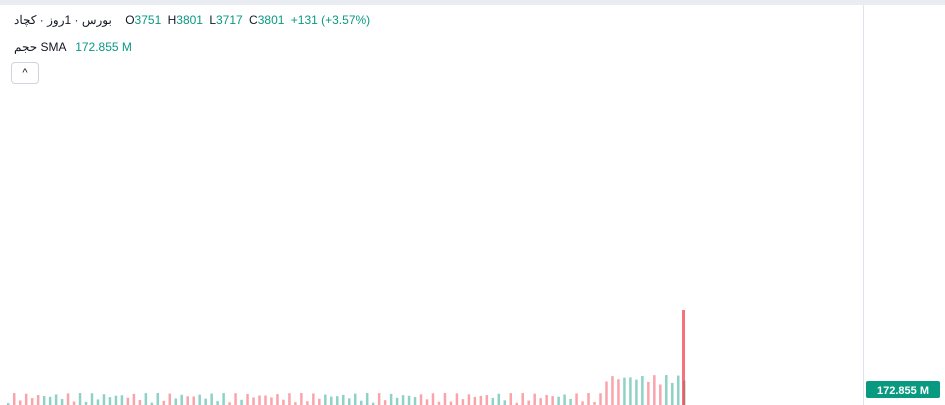 This screenshot has height=405, width=945. I want to click on change-value: +131 (+3.57%), so click(330, 20).